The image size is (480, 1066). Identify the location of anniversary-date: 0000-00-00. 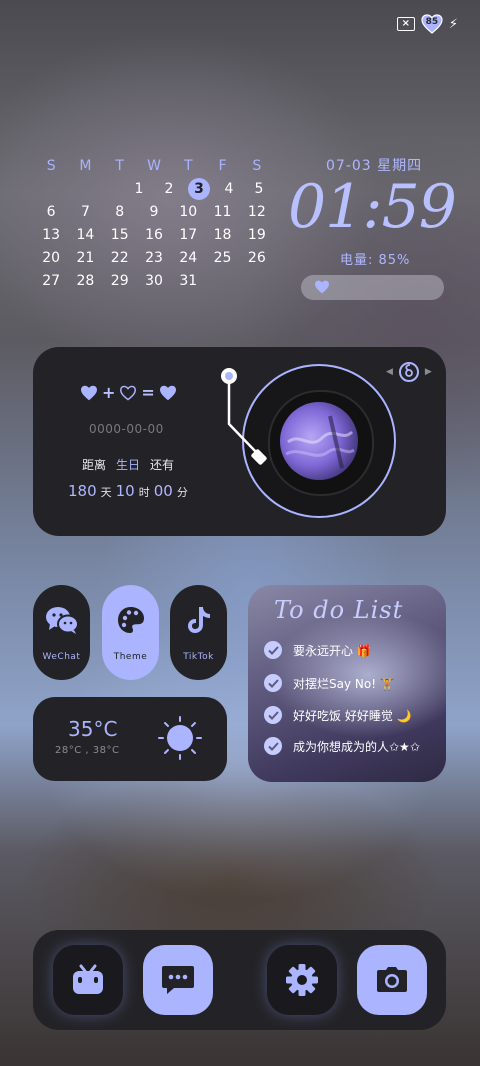
(126, 429).